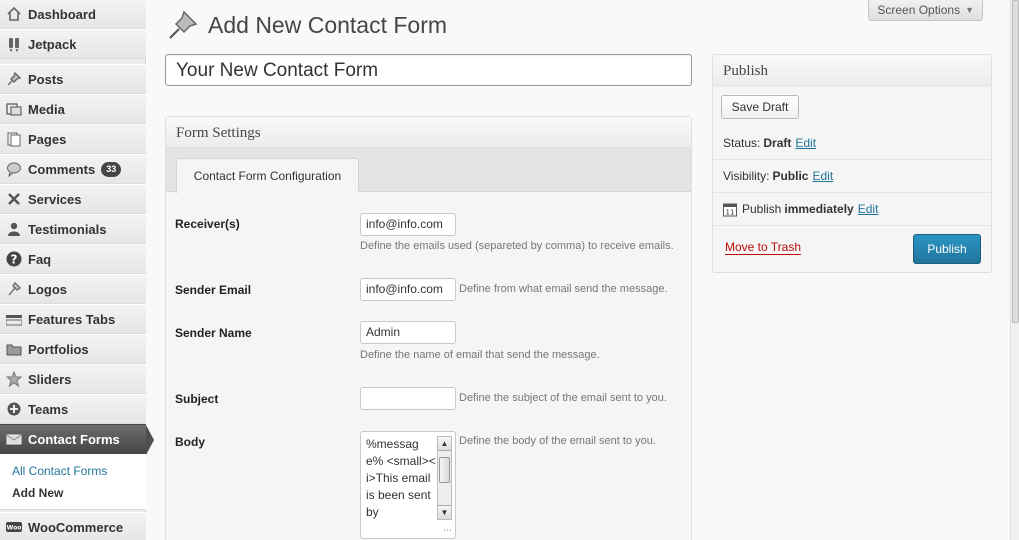  What do you see at coordinates (790, 176) in the screenshot?
I see `visibility-value: Public` at bounding box center [790, 176].